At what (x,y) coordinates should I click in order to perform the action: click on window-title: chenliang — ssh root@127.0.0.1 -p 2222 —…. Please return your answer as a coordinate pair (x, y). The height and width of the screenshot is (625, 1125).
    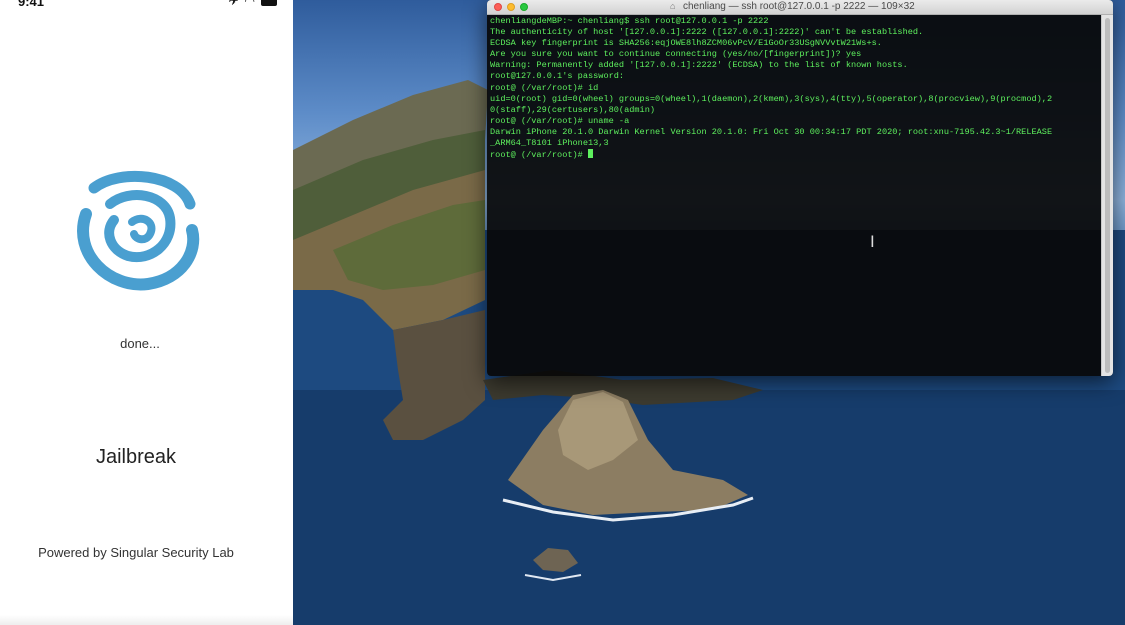
    Looking at the image, I should click on (799, 6).